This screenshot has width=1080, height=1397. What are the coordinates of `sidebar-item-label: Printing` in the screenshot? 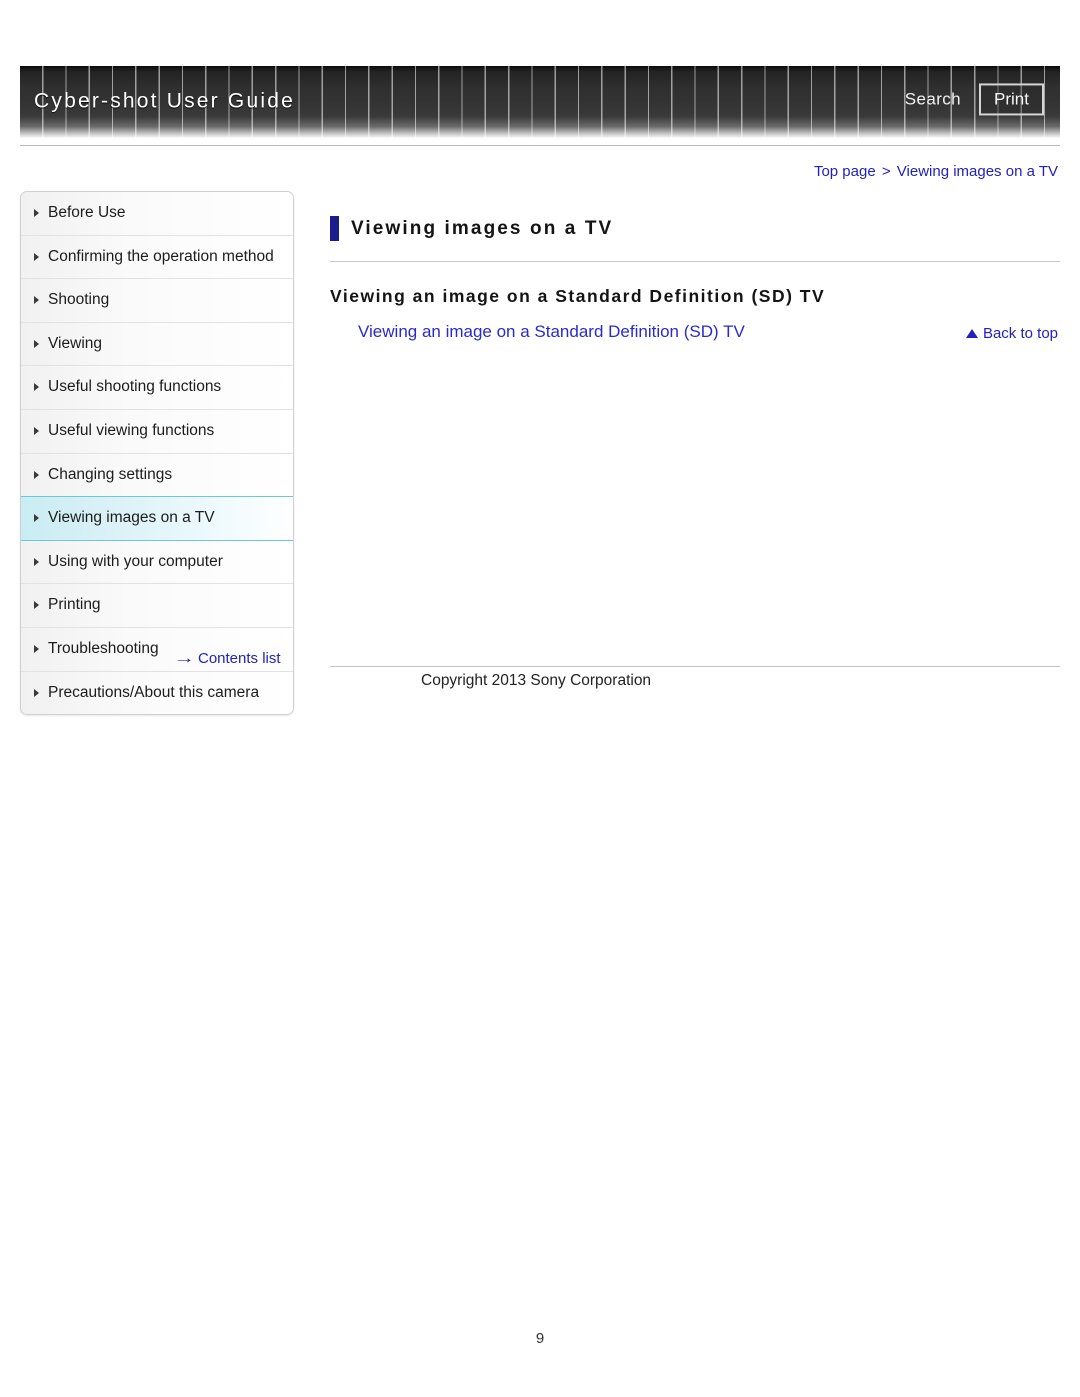 It's located at (74, 605).